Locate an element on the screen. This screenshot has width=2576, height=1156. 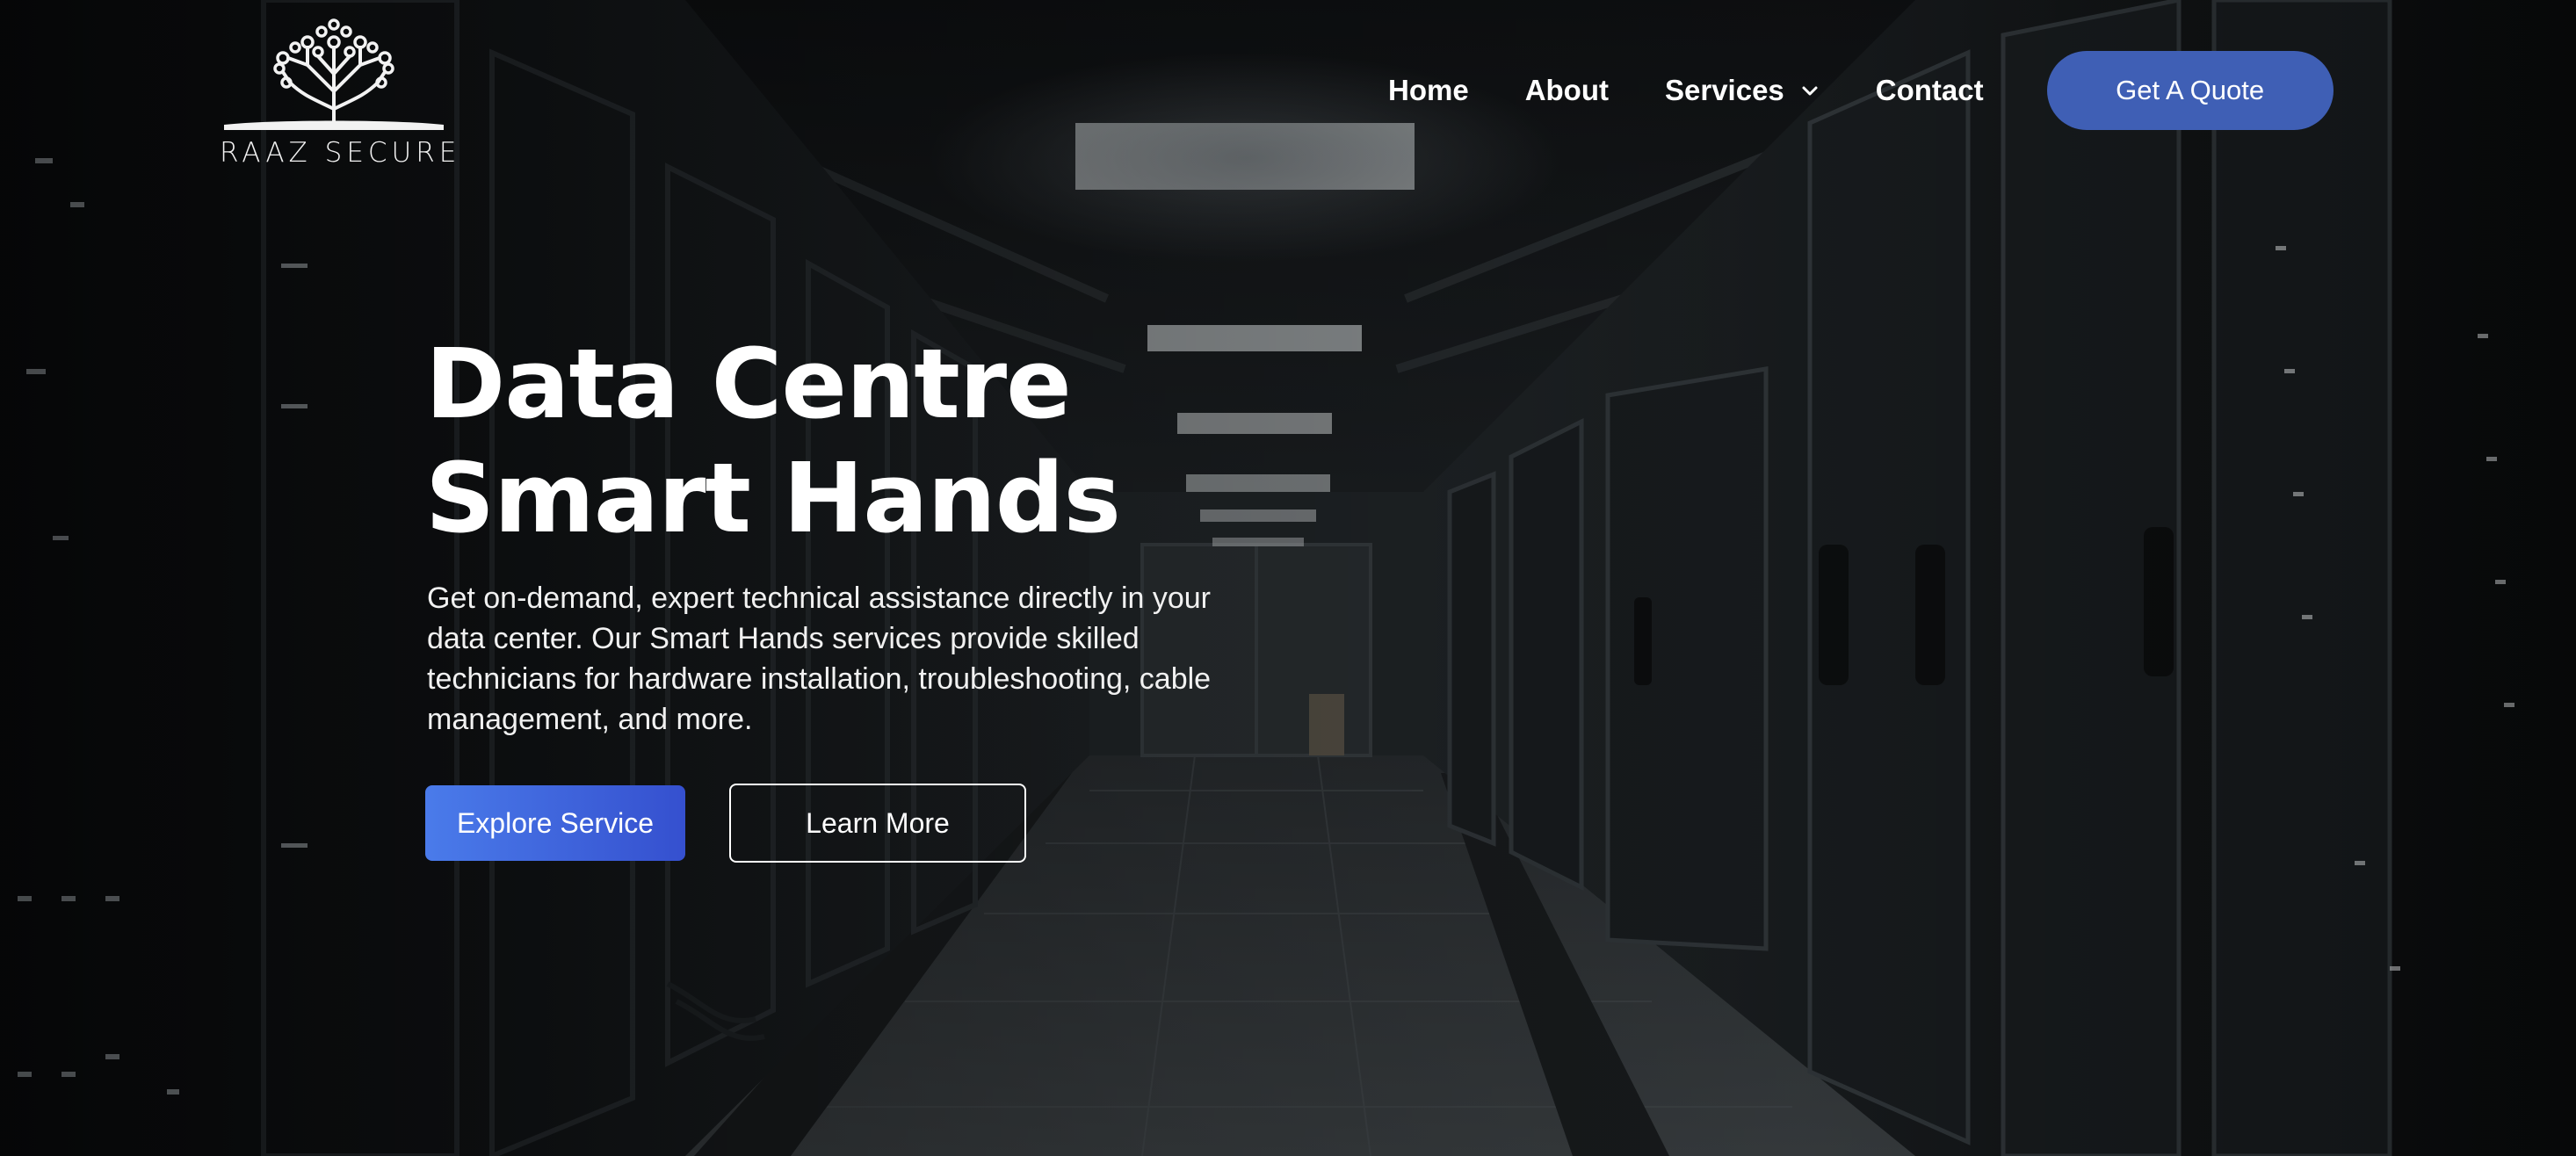
main-nav: Home About Services Contact Get A Quote is located at coordinates (1861, 90).